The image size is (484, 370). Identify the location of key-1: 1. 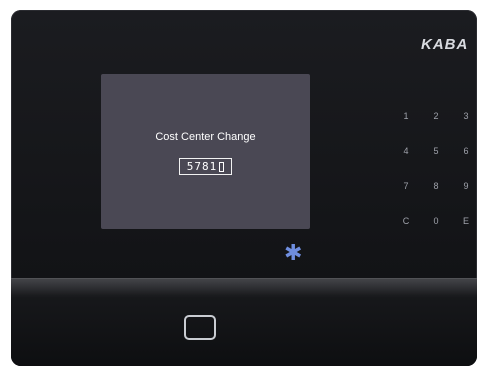
(406, 127).